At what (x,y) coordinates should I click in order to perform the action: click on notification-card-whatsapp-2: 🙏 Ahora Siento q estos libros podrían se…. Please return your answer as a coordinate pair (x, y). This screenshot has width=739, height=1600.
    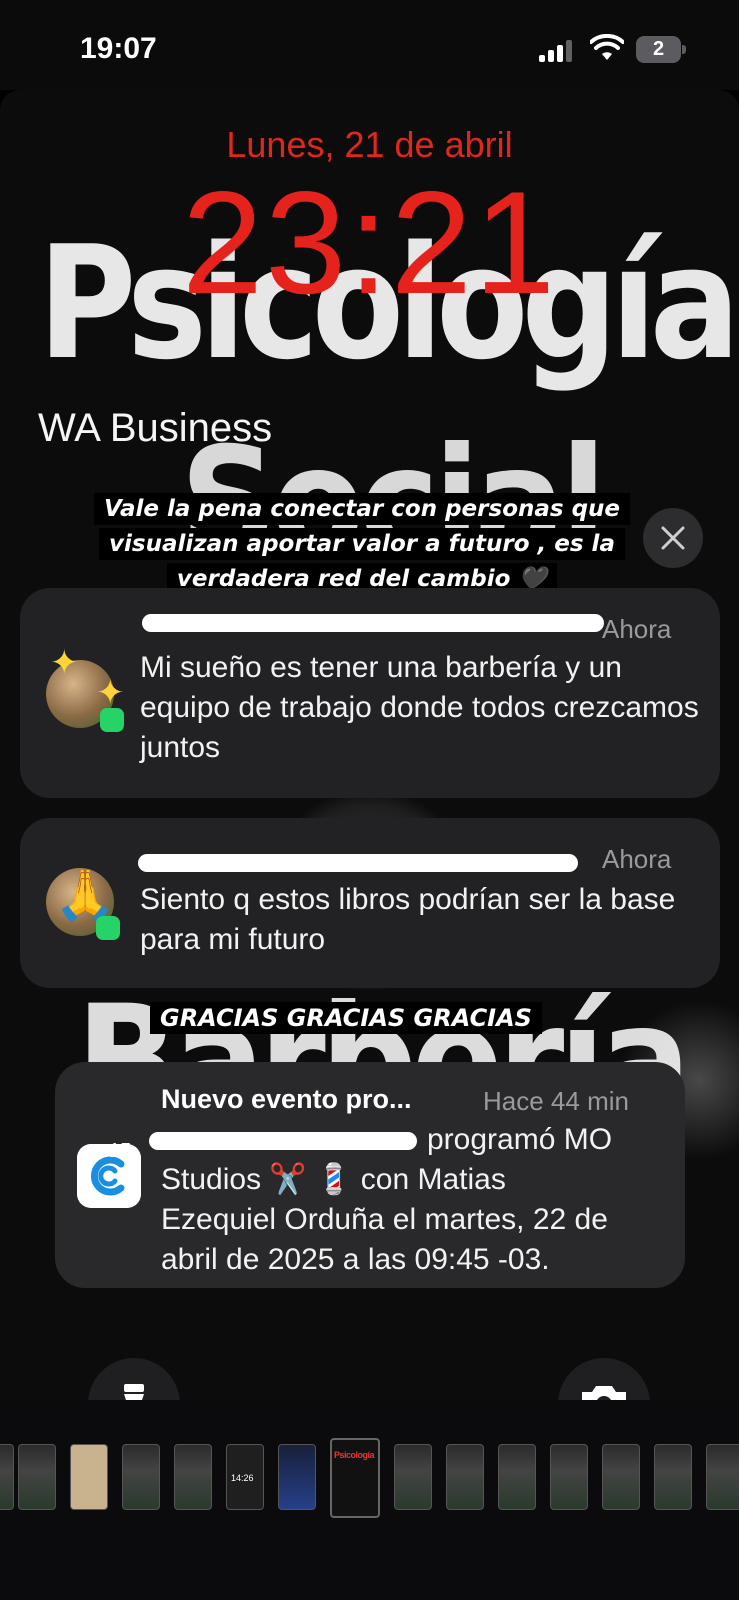
    Looking at the image, I should click on (370, 903).